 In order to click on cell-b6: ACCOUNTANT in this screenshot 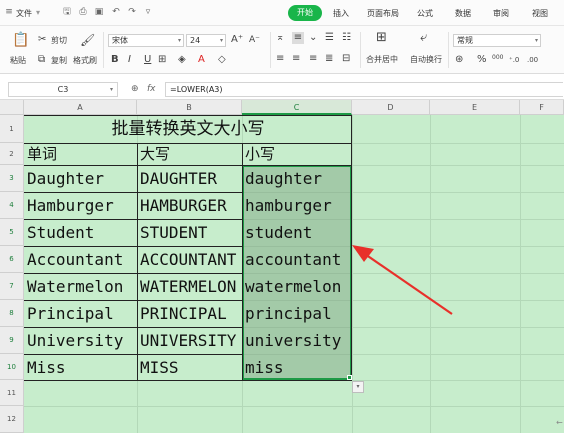, I will do `click(190, 260)`.